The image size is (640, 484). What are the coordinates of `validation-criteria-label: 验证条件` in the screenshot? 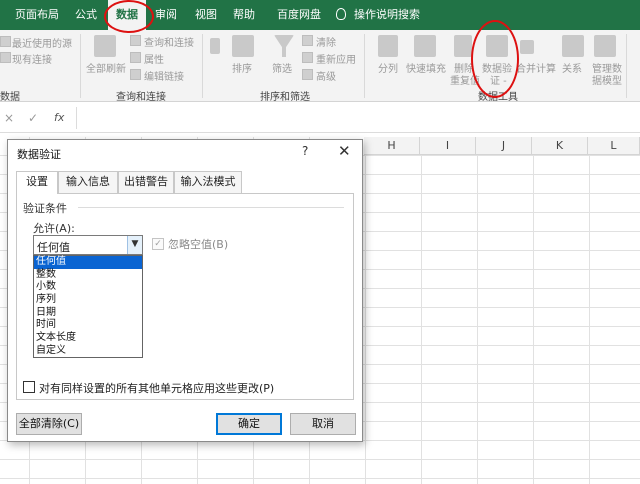 It's located at (45, 208).